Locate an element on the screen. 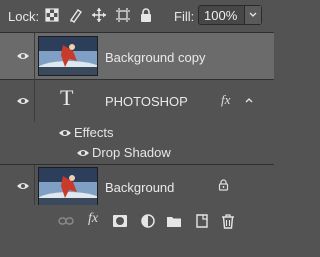  link-layers-icon is located at coordinates (66, 221).